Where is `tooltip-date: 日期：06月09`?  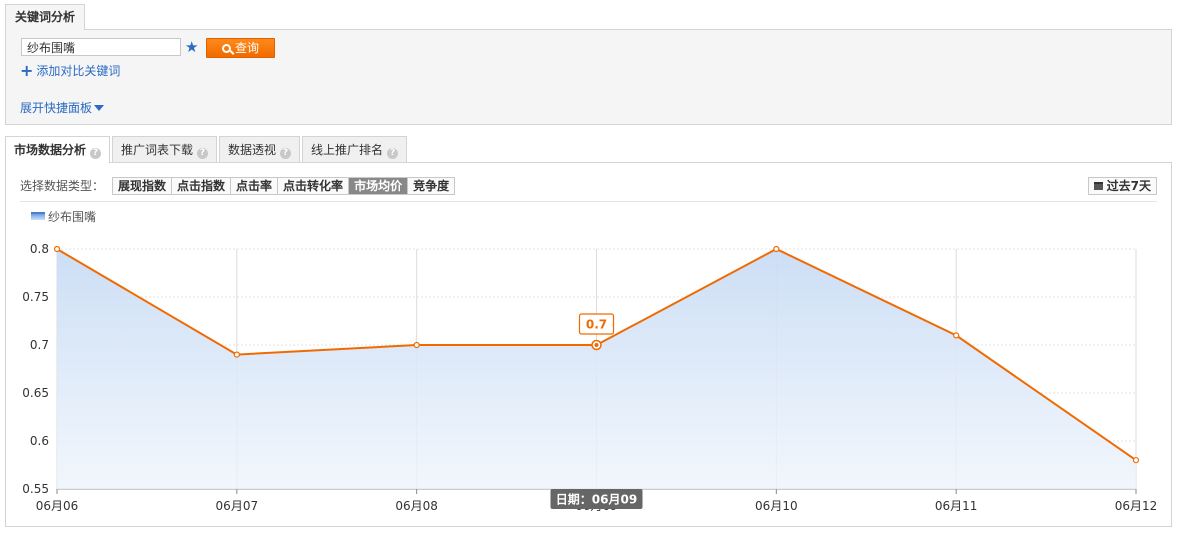
tooltip-date: 日期：06月09 is located at coordinates (596, 499).